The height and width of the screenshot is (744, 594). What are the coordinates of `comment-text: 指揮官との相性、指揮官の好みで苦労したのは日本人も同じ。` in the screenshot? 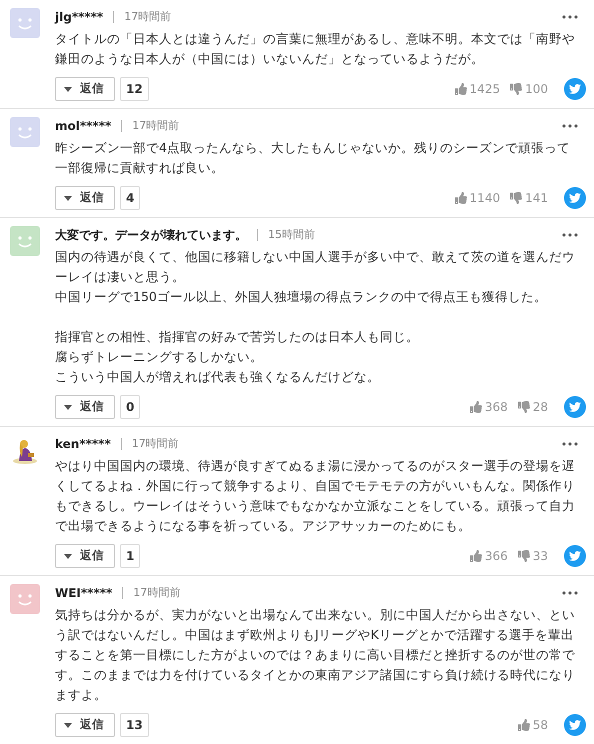 It's located at (237, 337).